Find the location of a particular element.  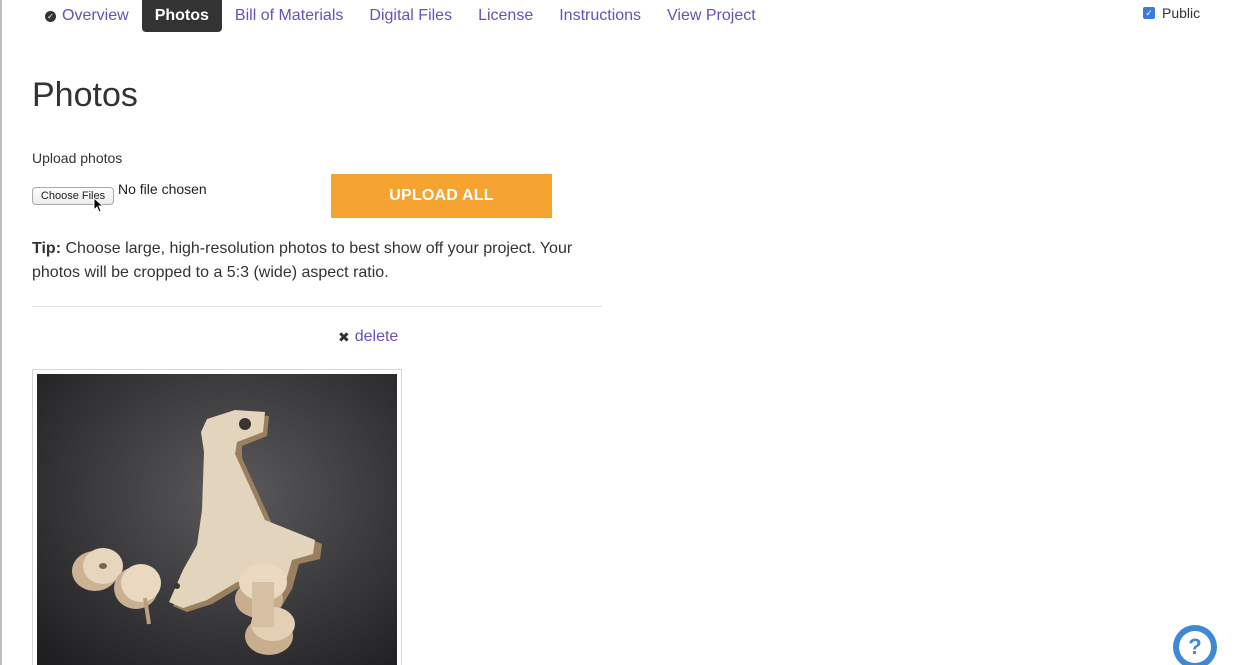

wooden-giraffe-toy-photo is located at coordinates (217, 519).